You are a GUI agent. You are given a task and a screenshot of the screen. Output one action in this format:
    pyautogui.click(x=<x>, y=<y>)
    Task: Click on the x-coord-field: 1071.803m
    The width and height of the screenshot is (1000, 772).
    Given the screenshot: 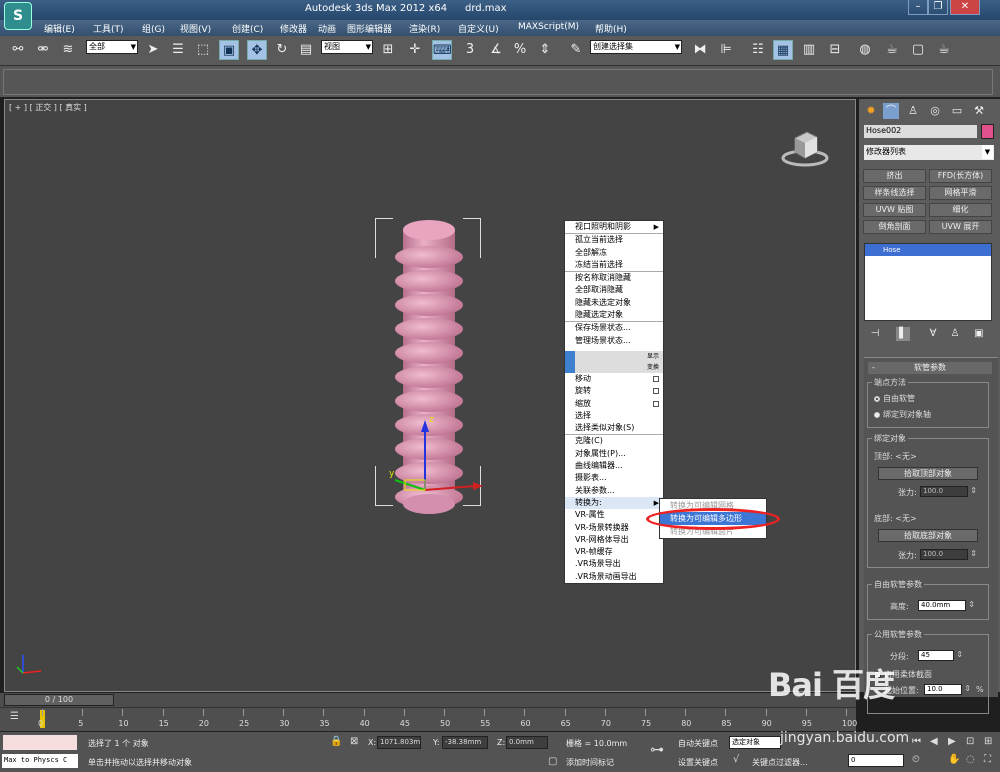 What is the action you would take?
    pyautogui.click(x=399, y=742)
    